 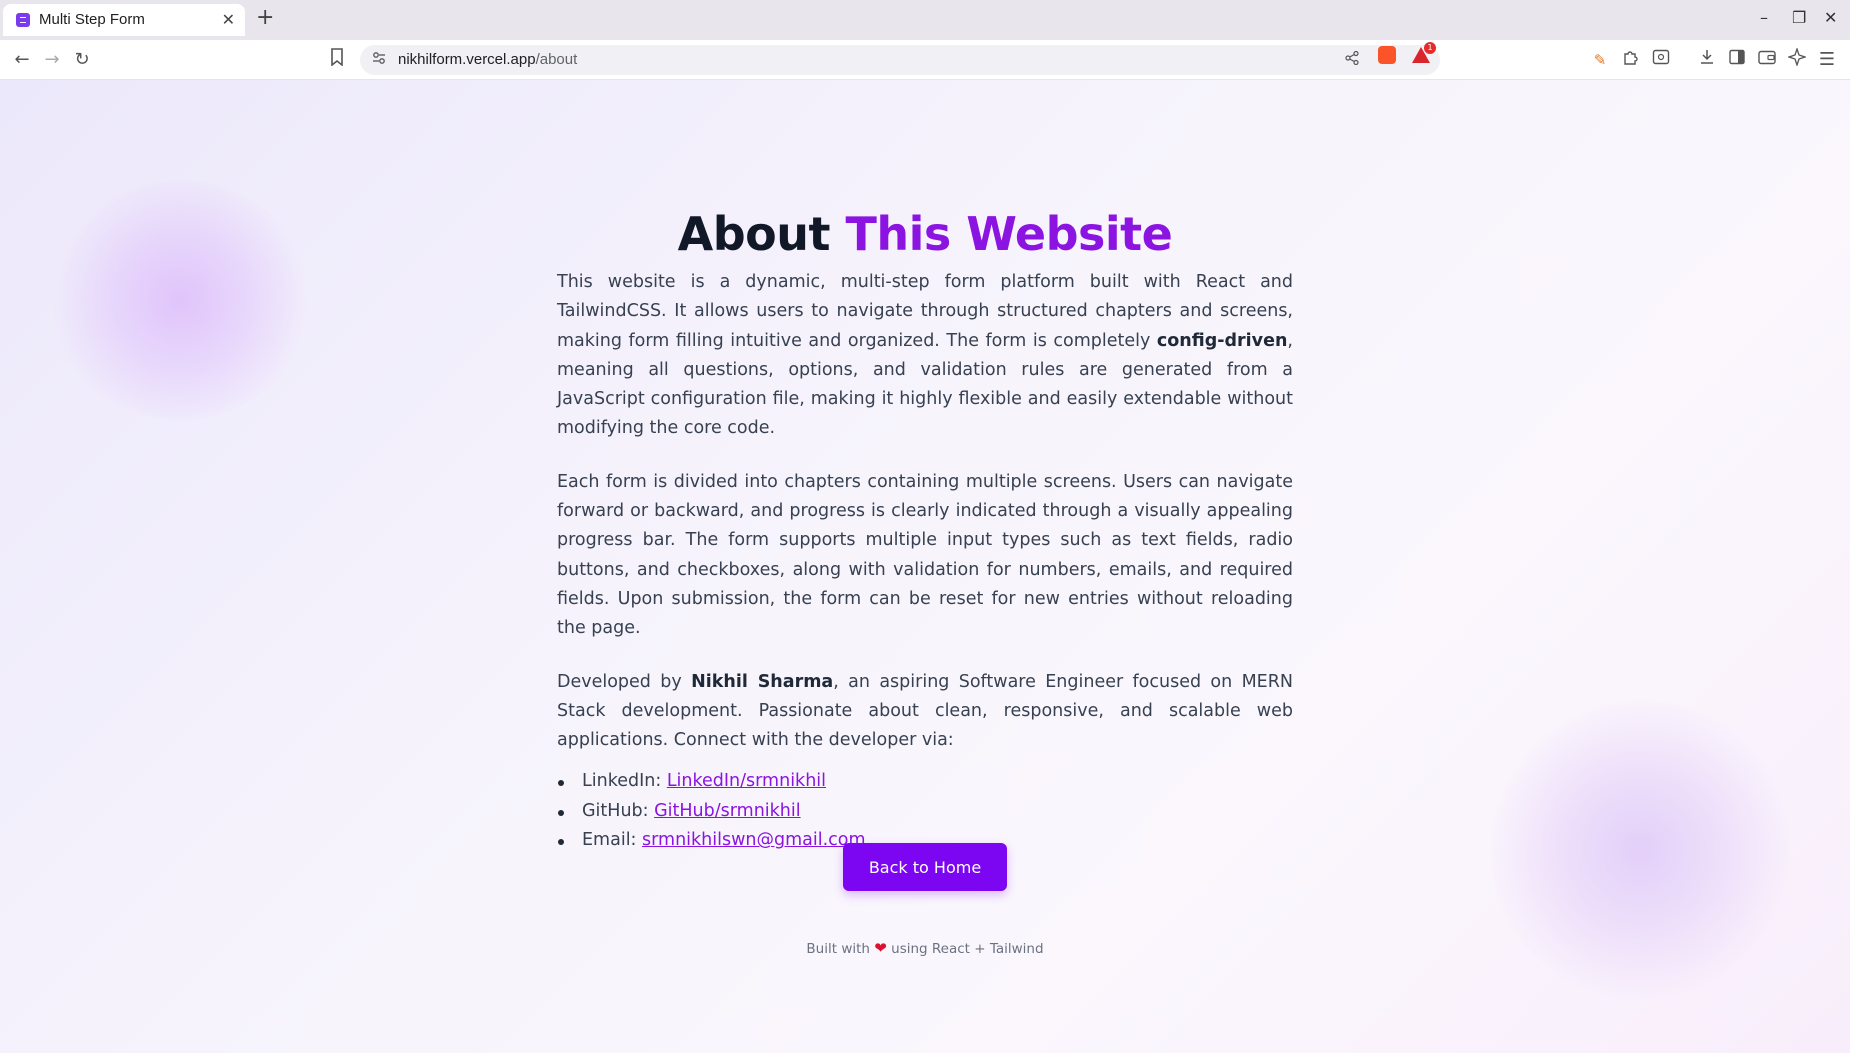 I want to click on tab-title: Multi Step Form, so click(x=92, y=19).